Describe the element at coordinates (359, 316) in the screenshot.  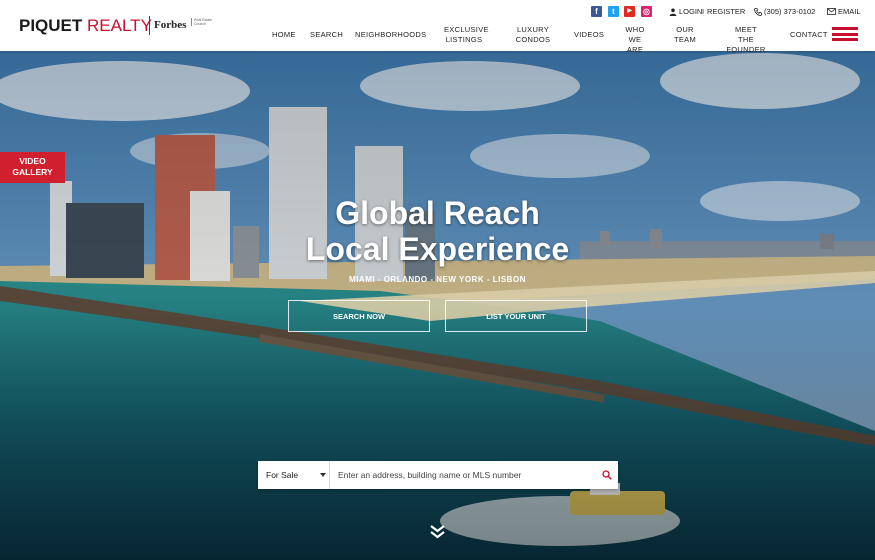
I see `search-now-button: SEARCH NOW` at that location.